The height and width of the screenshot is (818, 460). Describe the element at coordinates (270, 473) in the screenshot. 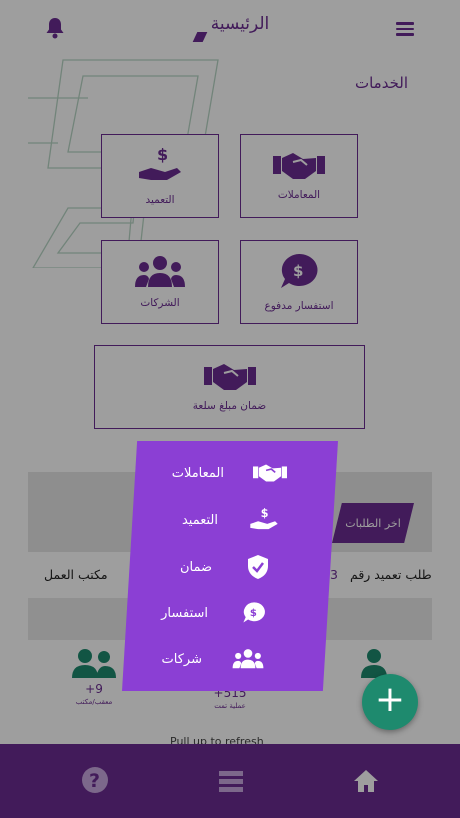

I see `handshake-icon` at that location.